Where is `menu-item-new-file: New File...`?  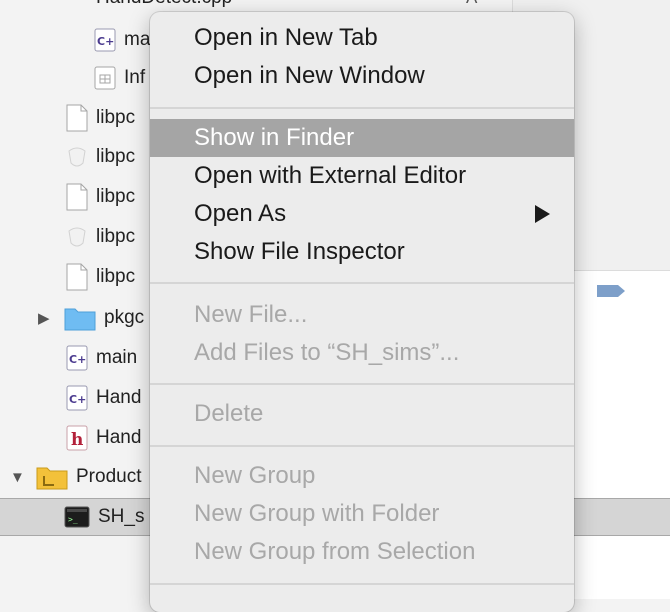
menu-item-new-file: New File... is located at coordinates (362, 315).